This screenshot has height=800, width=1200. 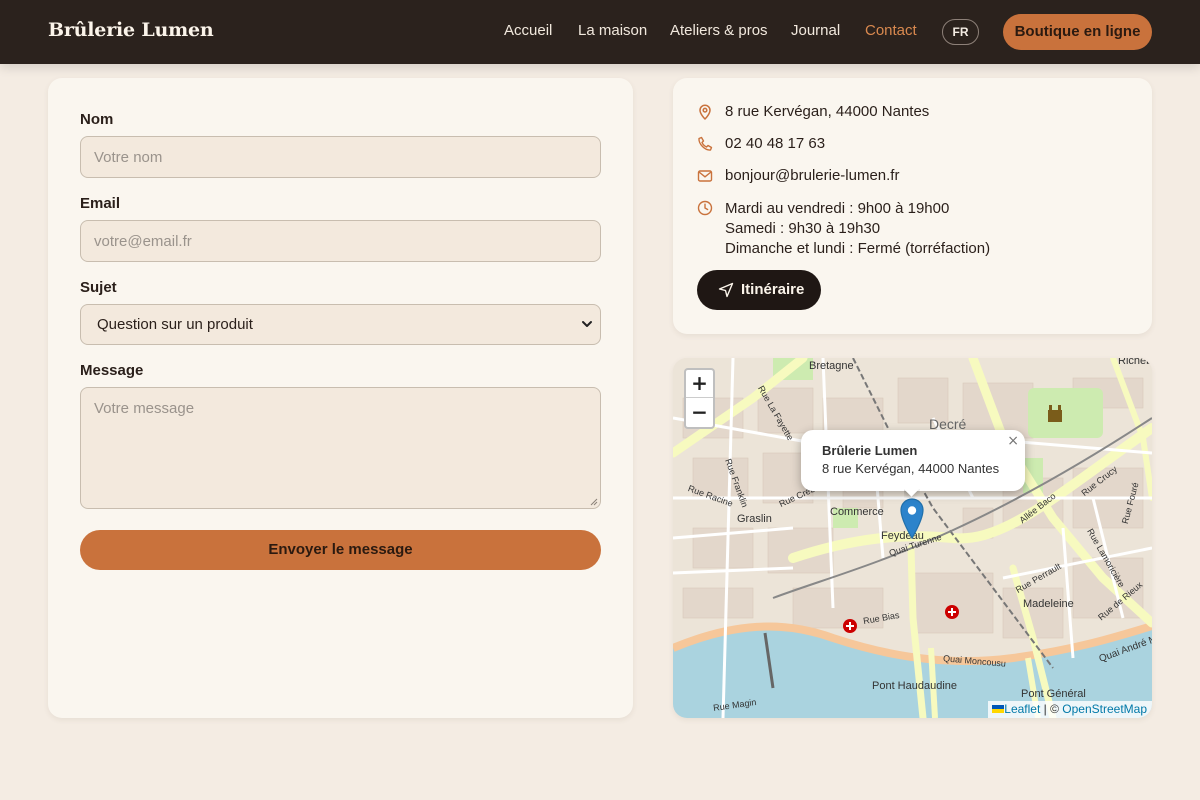 What do you see at coordinates (699, 384) in the screenshot?
I see `zoom-in-button: +` at bounding box center [699, 384].